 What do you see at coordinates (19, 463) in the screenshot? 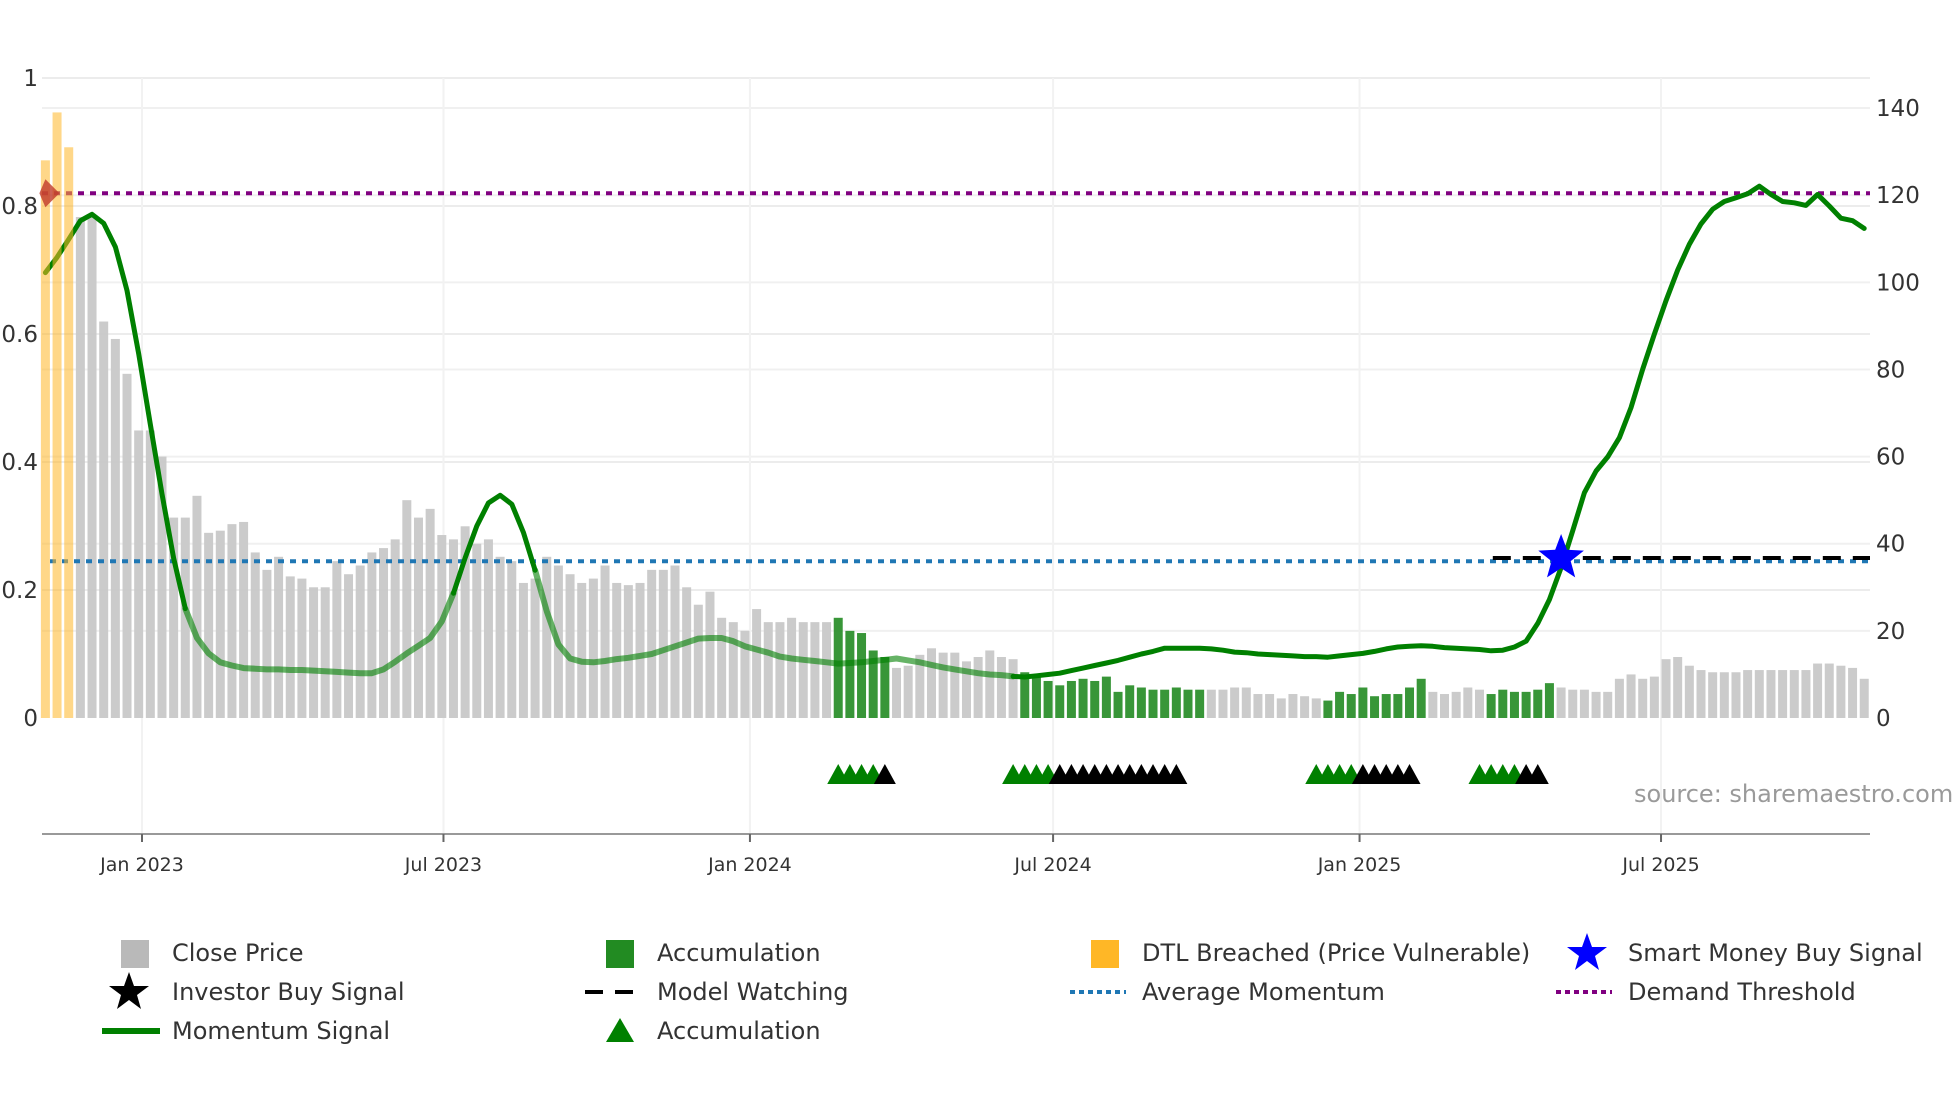
I see `y-left-tick-label: 0.4` at bounding box center [19, 463].